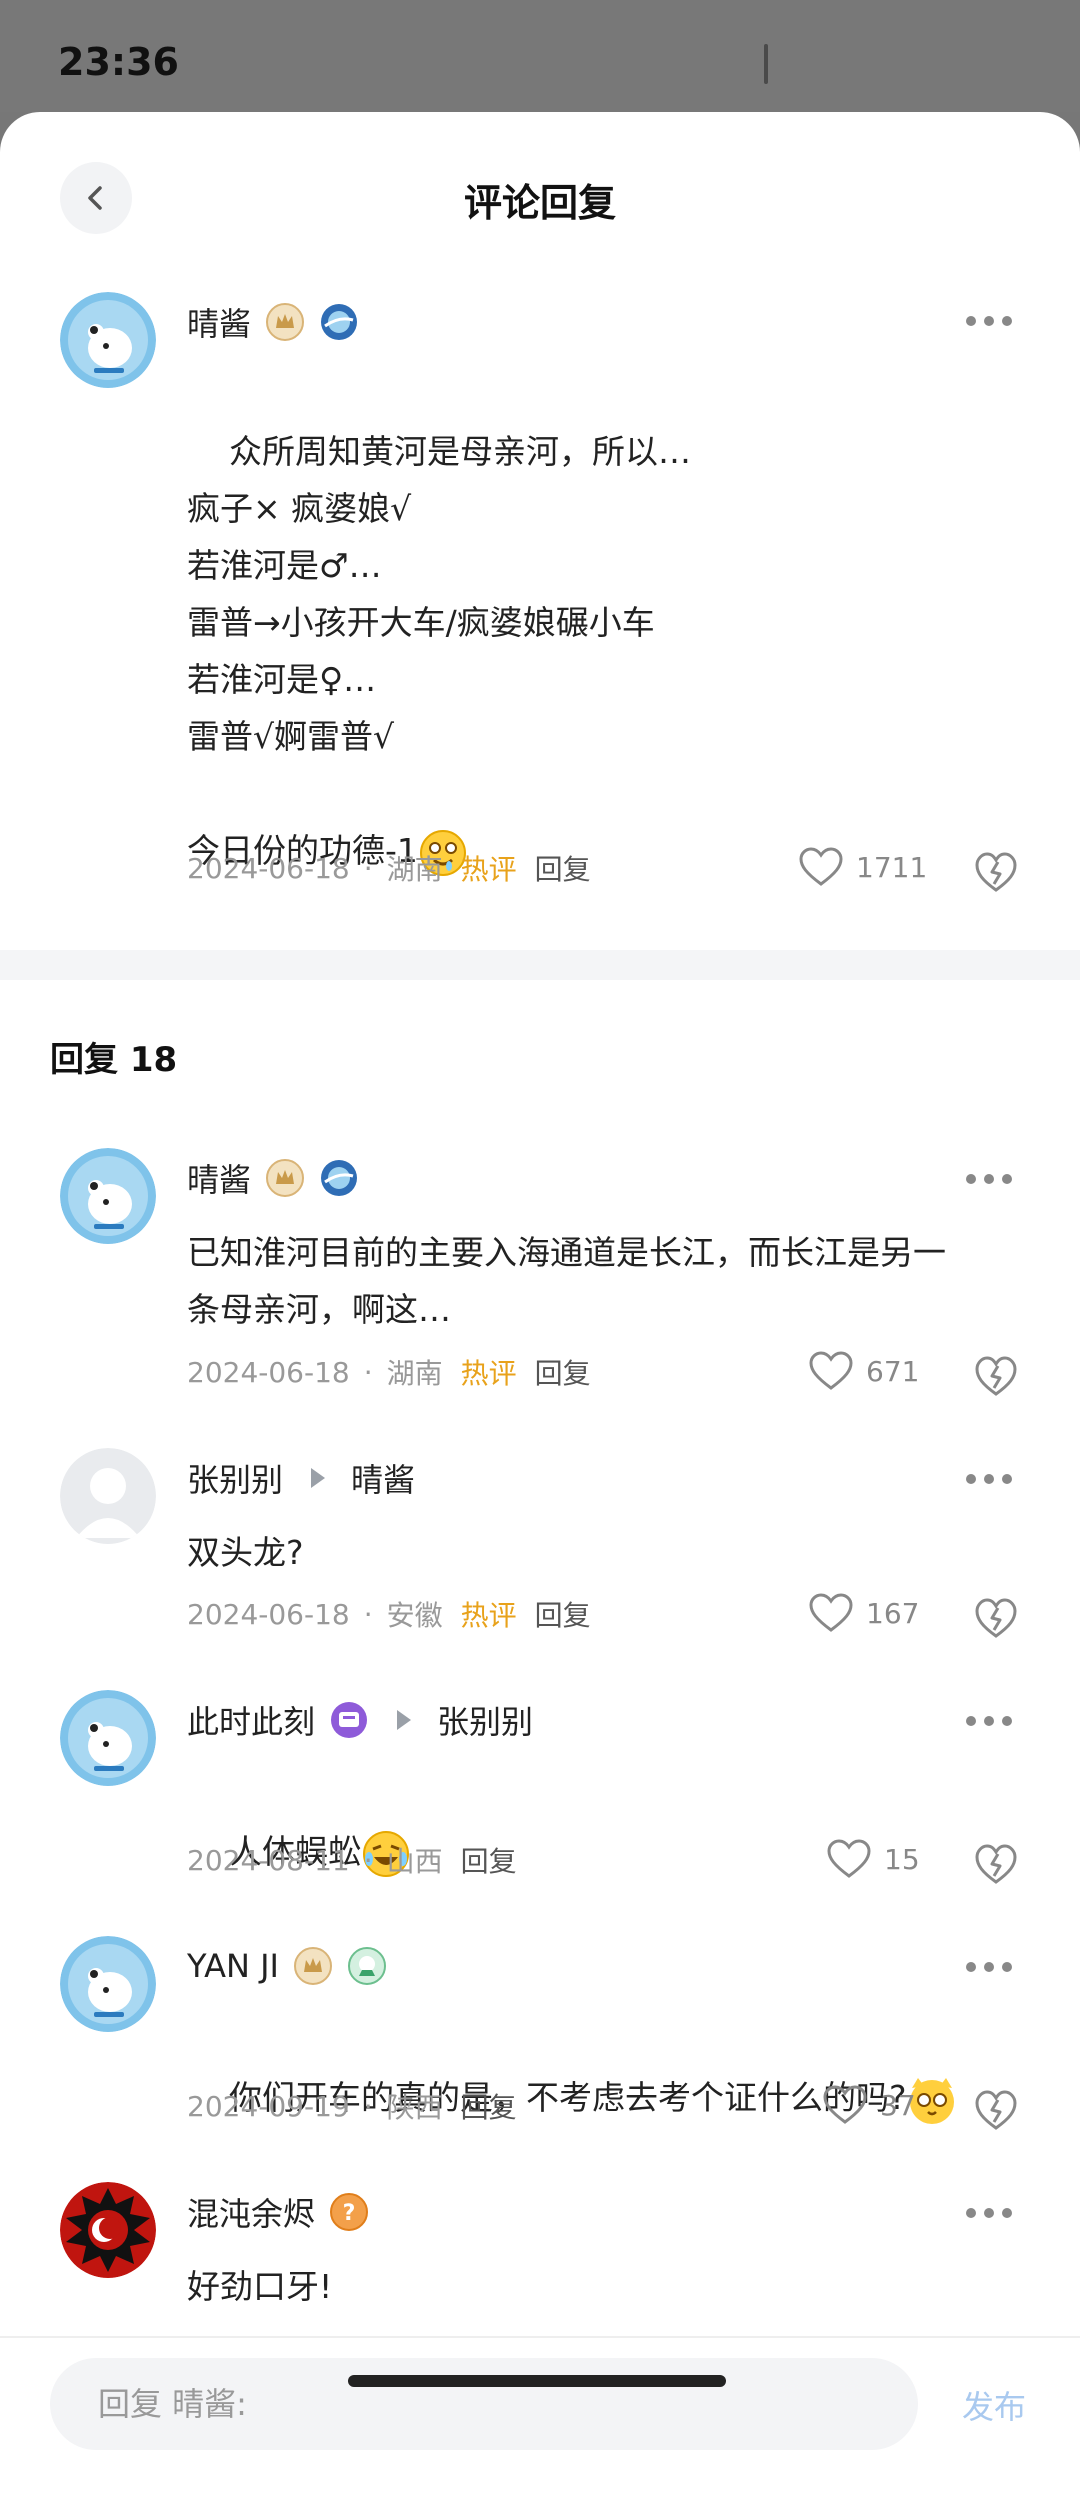  Describe the element at coordinates (366, 1966) in the screenshot. I see `sprout-badge-icon` at that location.